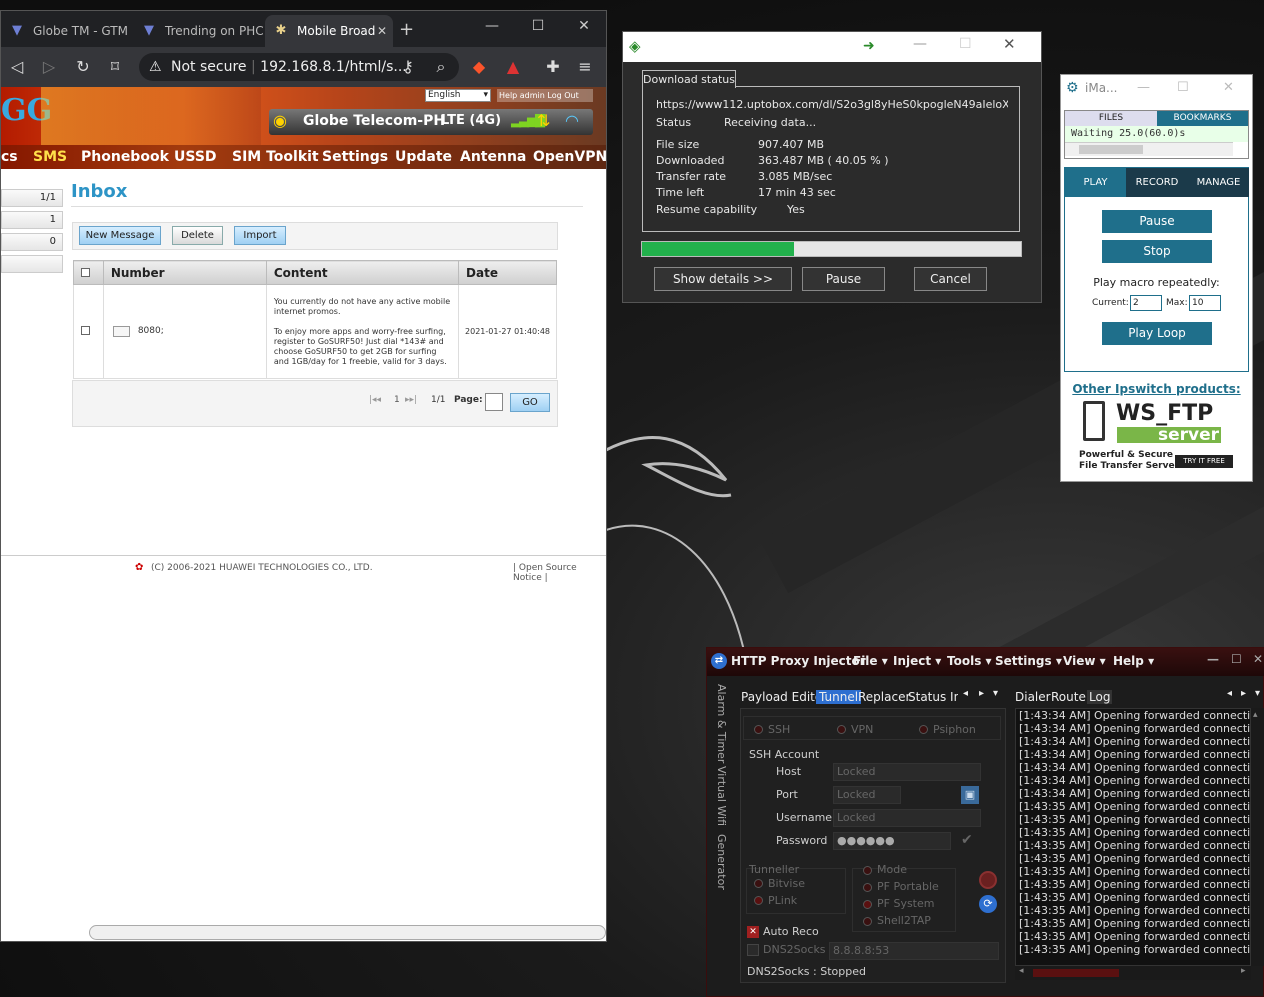  What do you see at coordinates (1243, 693) in the screenshot?
I see `log-tab-scroll-right-icon: ▸` at bounding box center [1243, 693].